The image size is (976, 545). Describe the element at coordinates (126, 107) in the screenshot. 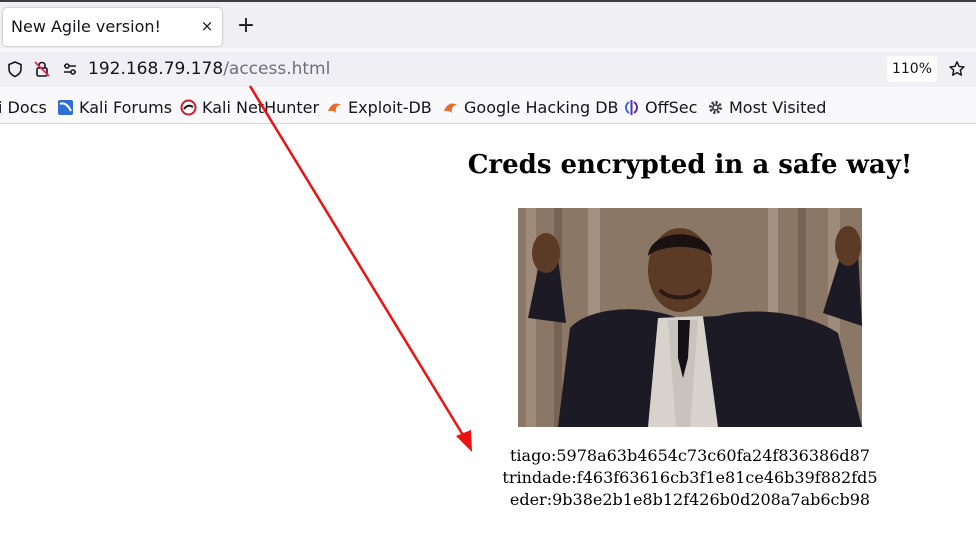

I see `bookmark-label: Kali Forums` at that location.